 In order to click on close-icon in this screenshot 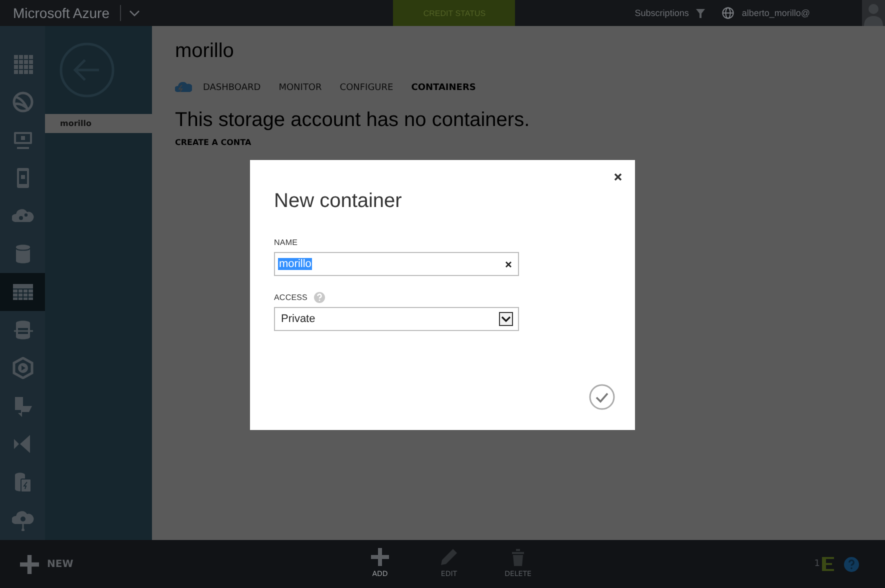, I will do `click(618, 177)`.